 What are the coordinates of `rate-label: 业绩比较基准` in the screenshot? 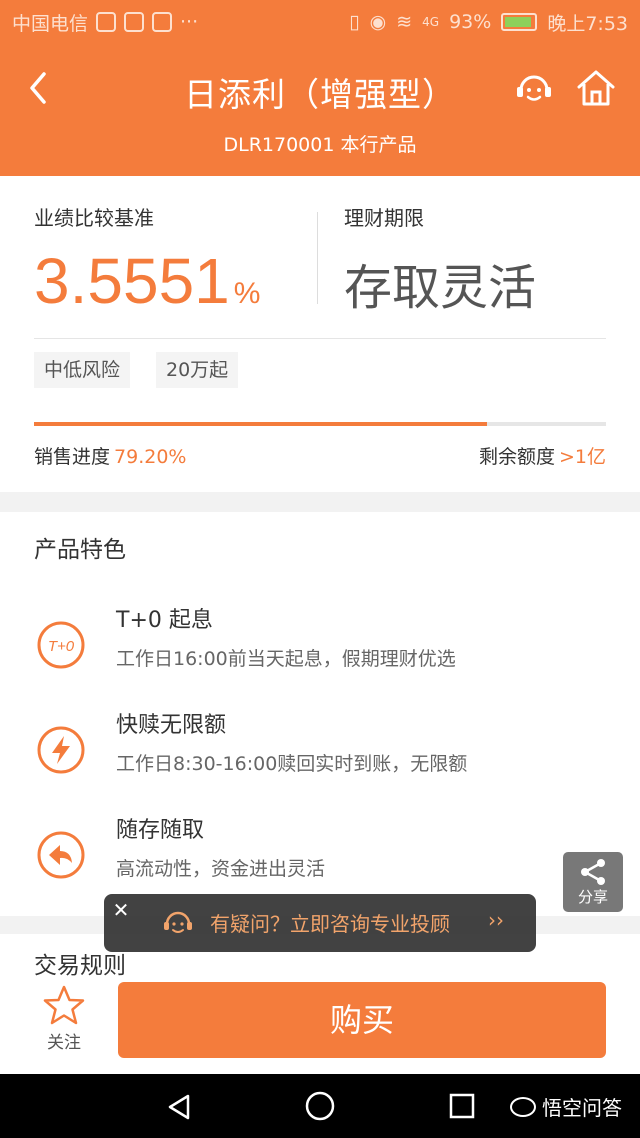 It's located at (94, 218).